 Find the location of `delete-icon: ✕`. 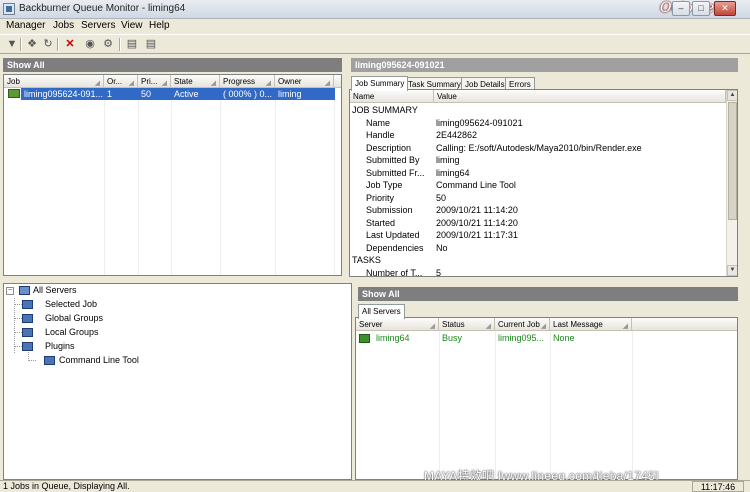

delete-icon: ✕ is located at coordinates (70, 44).